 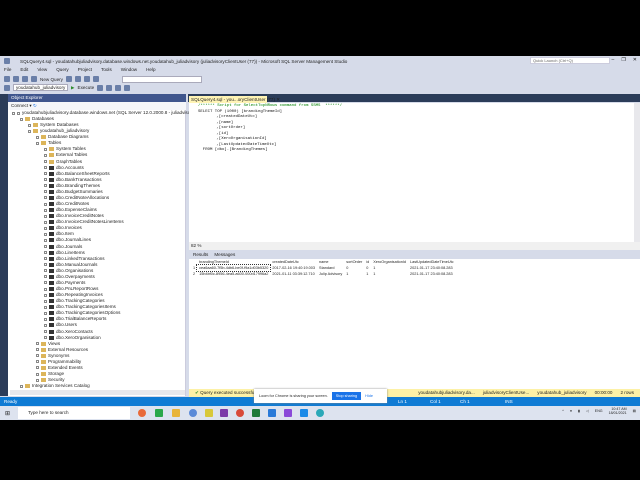 I want to click on menu-edit: Edit, so click(x=24, y=69).